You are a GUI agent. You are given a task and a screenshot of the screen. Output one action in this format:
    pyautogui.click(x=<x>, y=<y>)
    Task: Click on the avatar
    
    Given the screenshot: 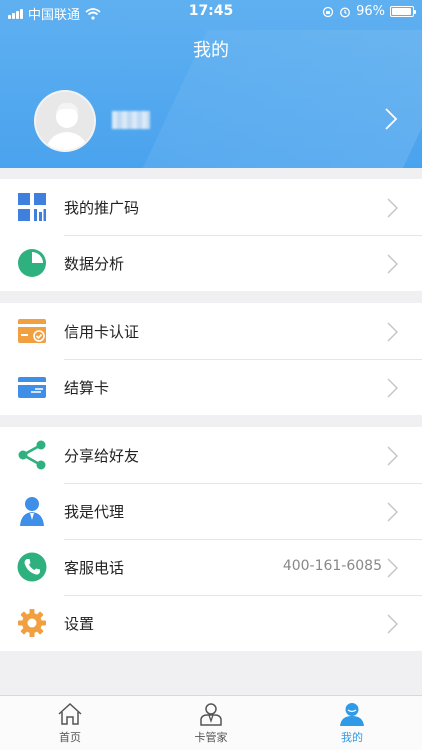 What is the action you would take?
    pyautogui.click(x=65, y=121)
    